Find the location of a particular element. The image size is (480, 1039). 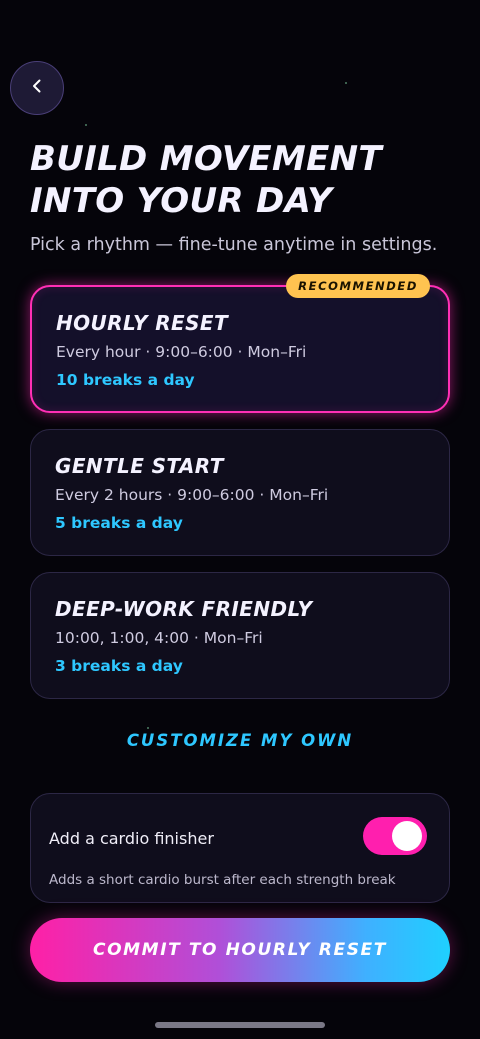

plan-name: GENTLE START is located at coordinates (139, 466).